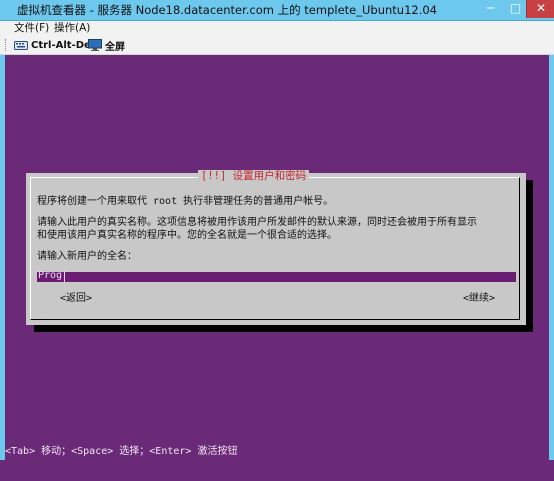 The width and height of the screenshot is (554, 481). I want to click on keyboard-hint-bar: <Tab> 移动；<Space> 选择；<Enter> 激活按钮, so click(121, 451).